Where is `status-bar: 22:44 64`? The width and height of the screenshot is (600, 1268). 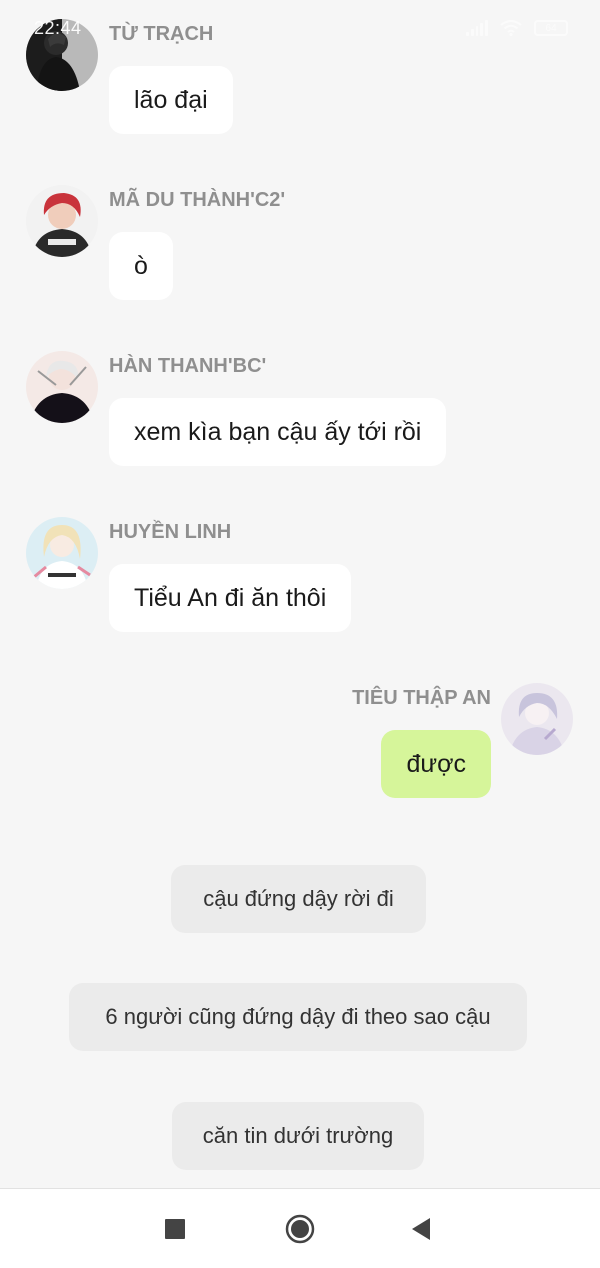
status-bar: 22:44 64 is located at coordinates (300, 30).